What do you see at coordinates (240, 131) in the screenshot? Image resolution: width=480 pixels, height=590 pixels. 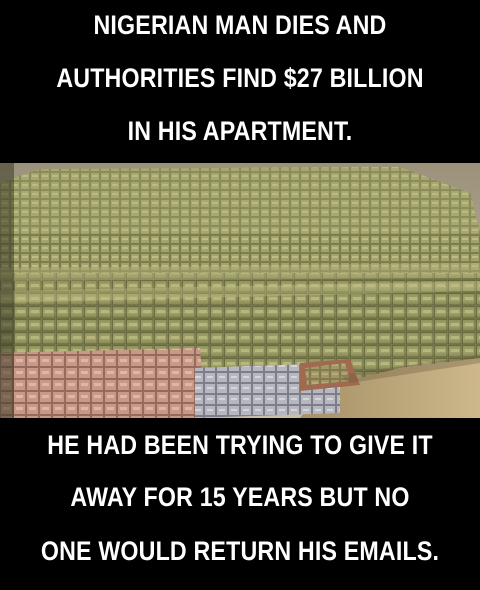 I see `top-caption-line-3: IN HIS APARTMENT.` at bounding box center [240, 131].